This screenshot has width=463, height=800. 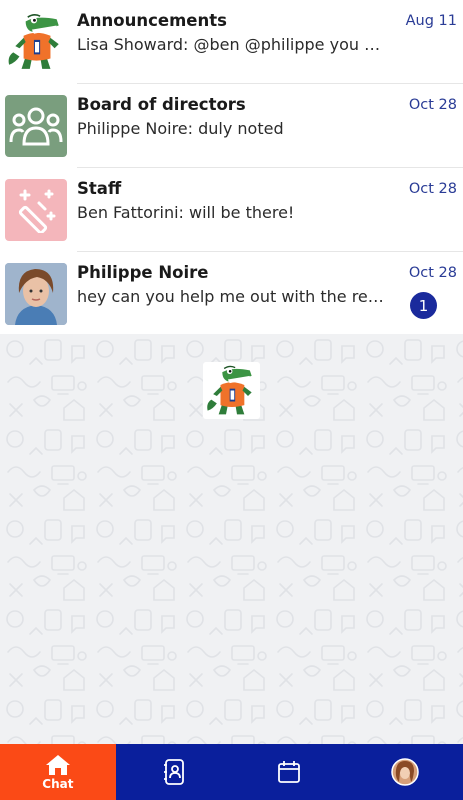 What do you see at coordinates (143, 272) in the screenshot?
I see `chat-title: Philippe Noire` at bounding box center [143, 272].